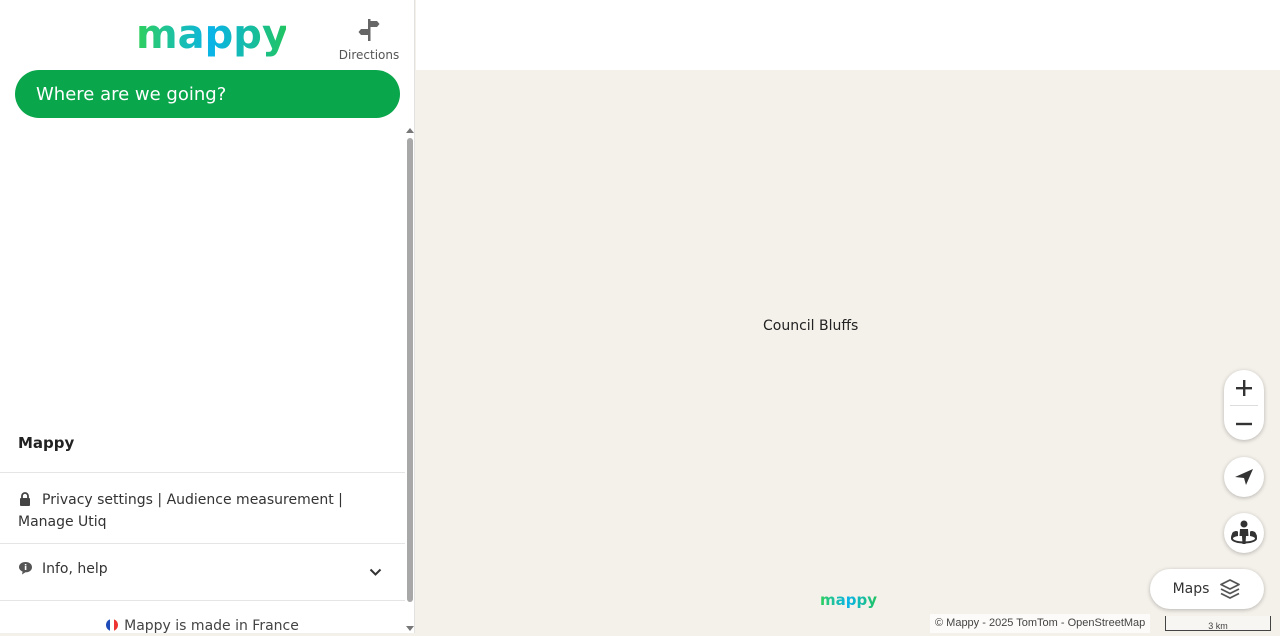  What do you see at coordinates (1230, 589) in the screenshot?
I see `layers-icon` at bounding box center [1230, 589].